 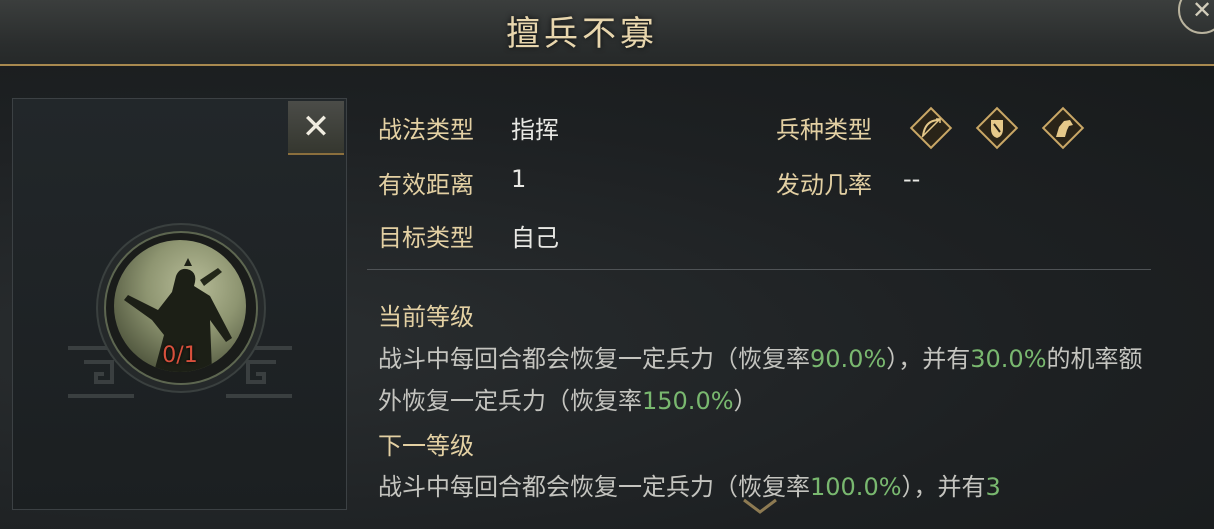 What do you see at coordinates (316, 128) in the screenshot?
I see `close-button: ✕` at bounding box center [316, 128].